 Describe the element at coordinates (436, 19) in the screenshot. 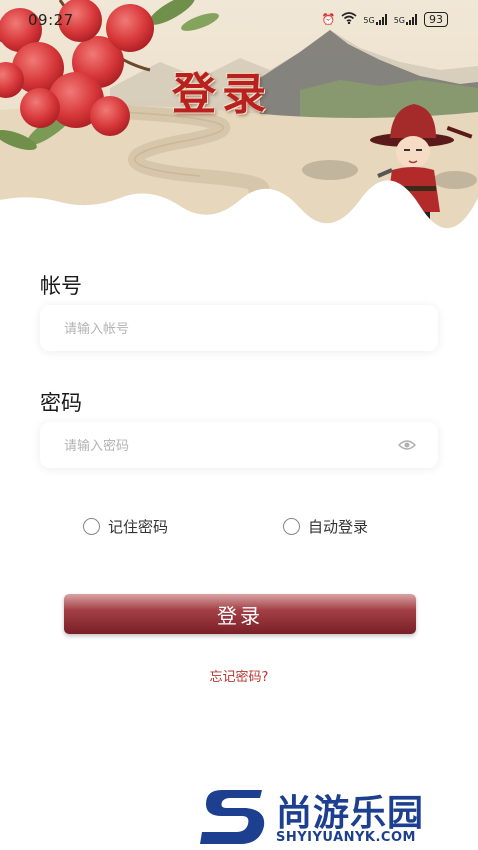

I see `battery-icon: 93` at that location.